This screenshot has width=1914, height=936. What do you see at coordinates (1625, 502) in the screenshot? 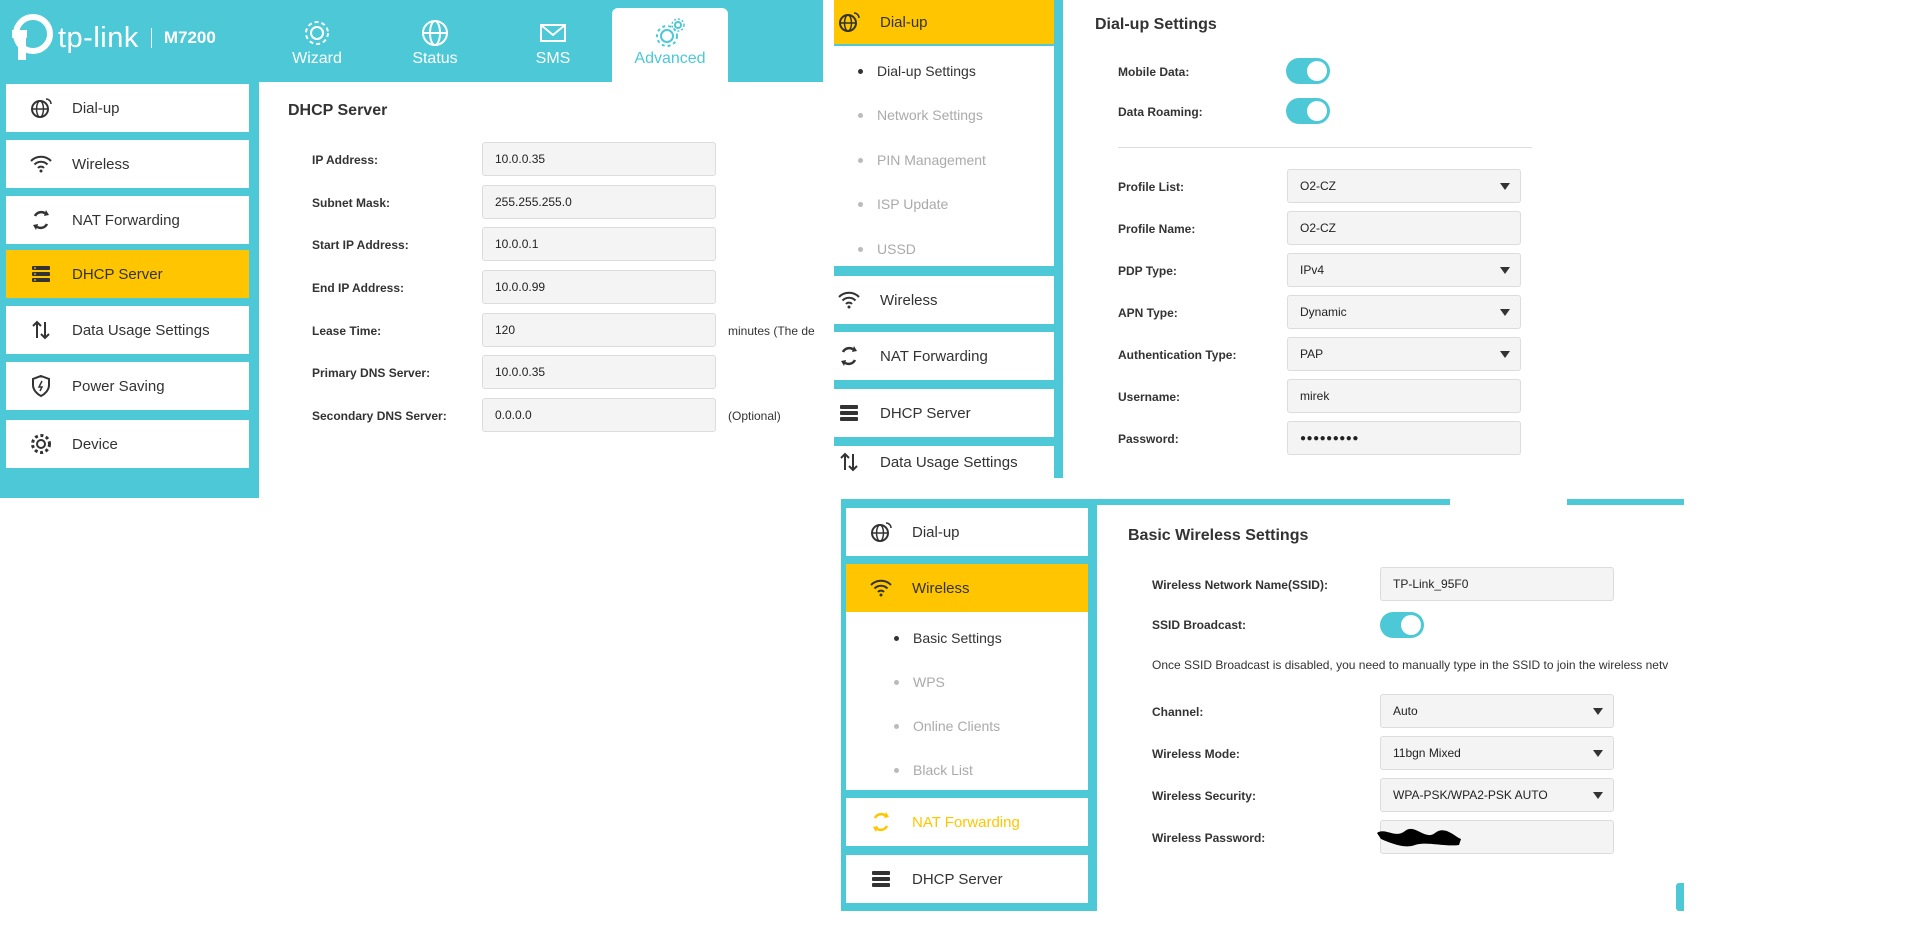
I see `wireless-top-bar-right` at bounding box center [1625, 502].